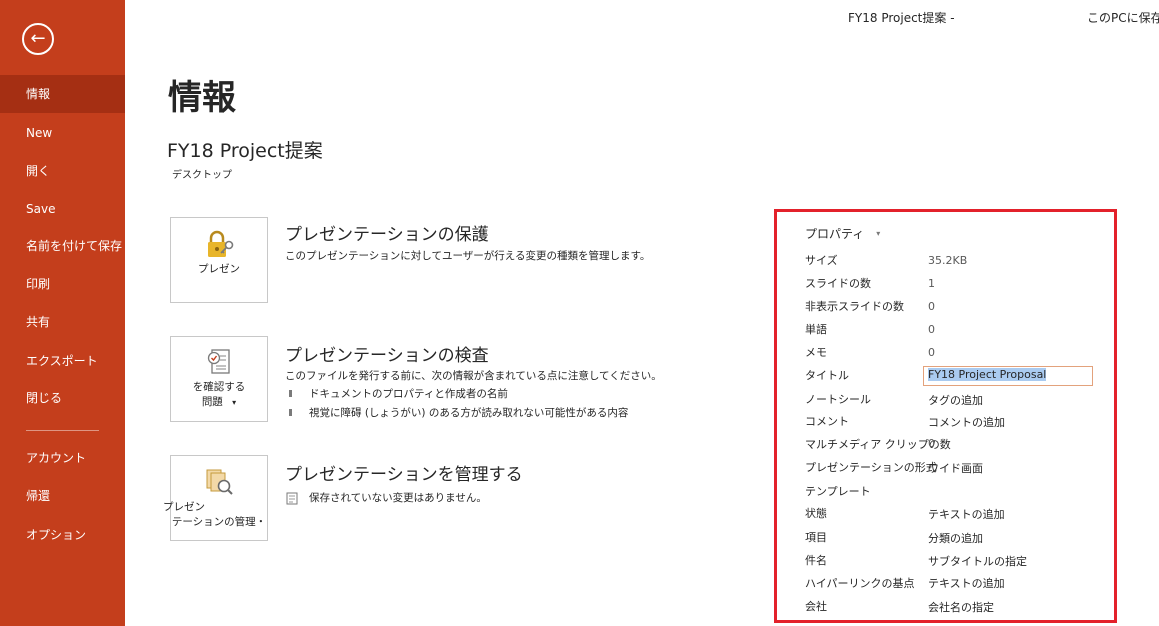 The image size is (1159, 626). What do you see at coordinates (854, 306) in the screenshot?
I see `prop-label-hidden-slides: 非表示スライドの数` at bounding box center [854, 306].